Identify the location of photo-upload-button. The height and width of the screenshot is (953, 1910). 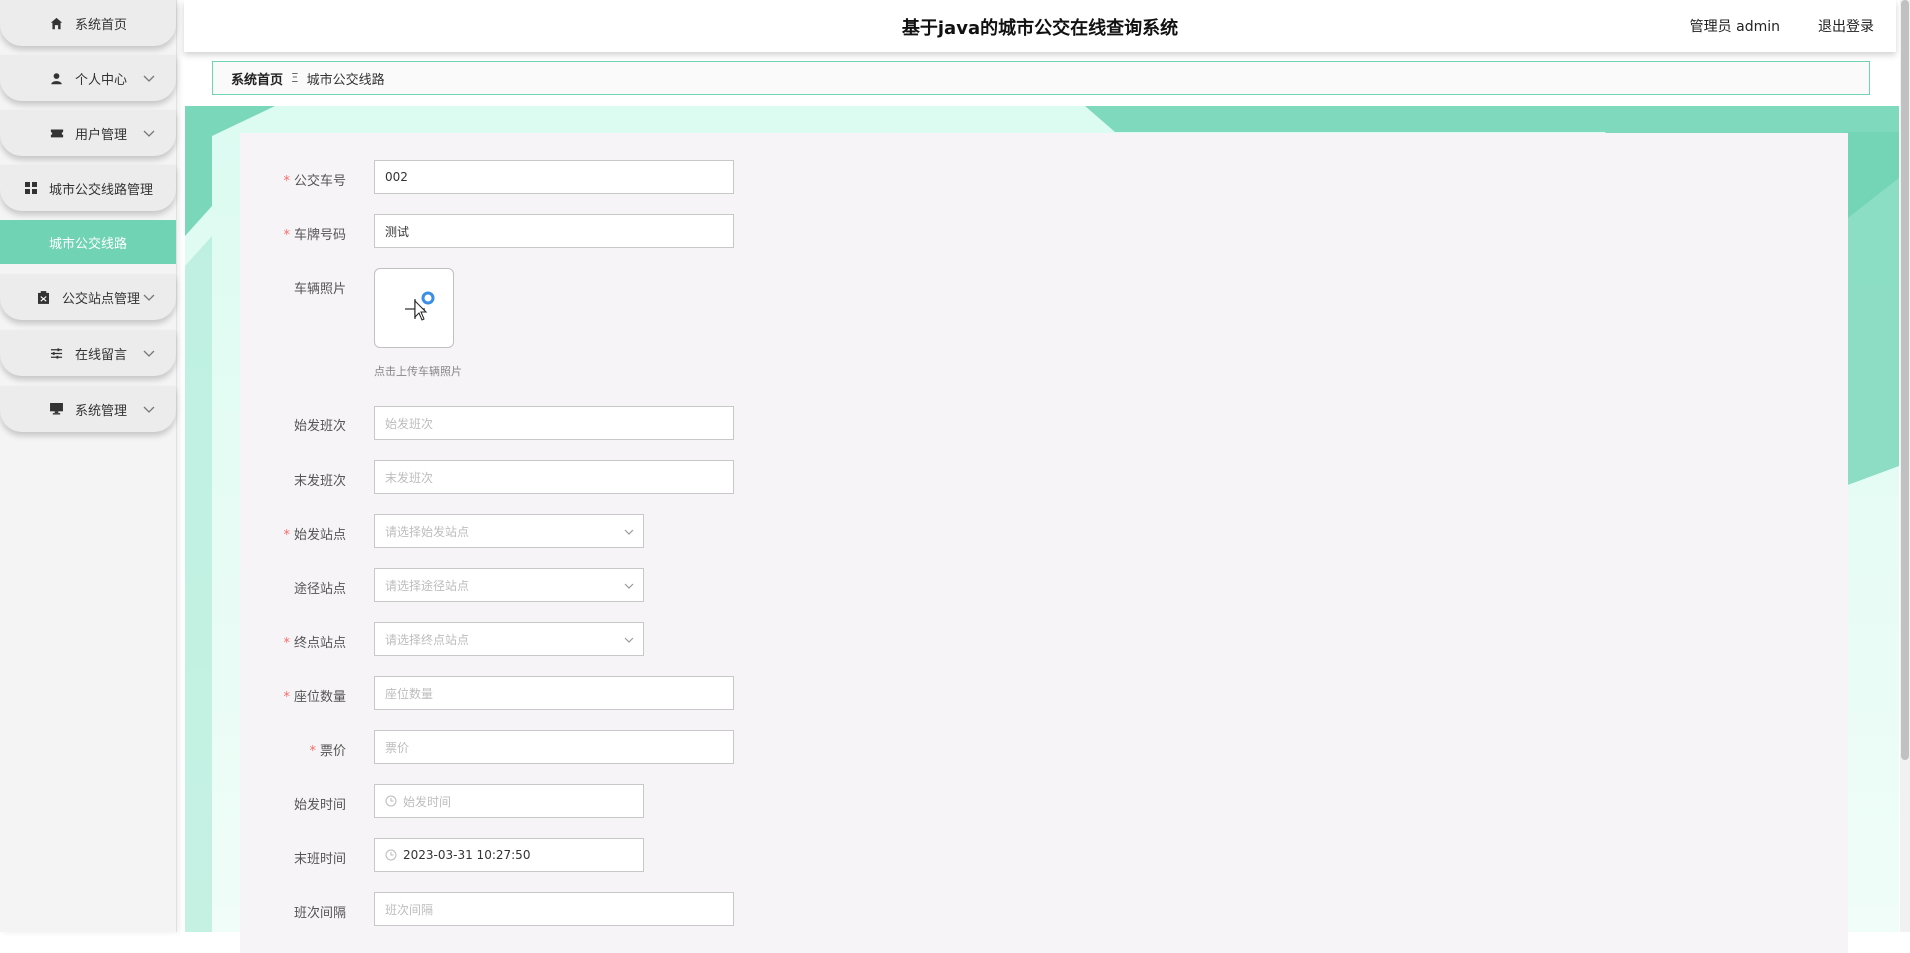
(414, 308).